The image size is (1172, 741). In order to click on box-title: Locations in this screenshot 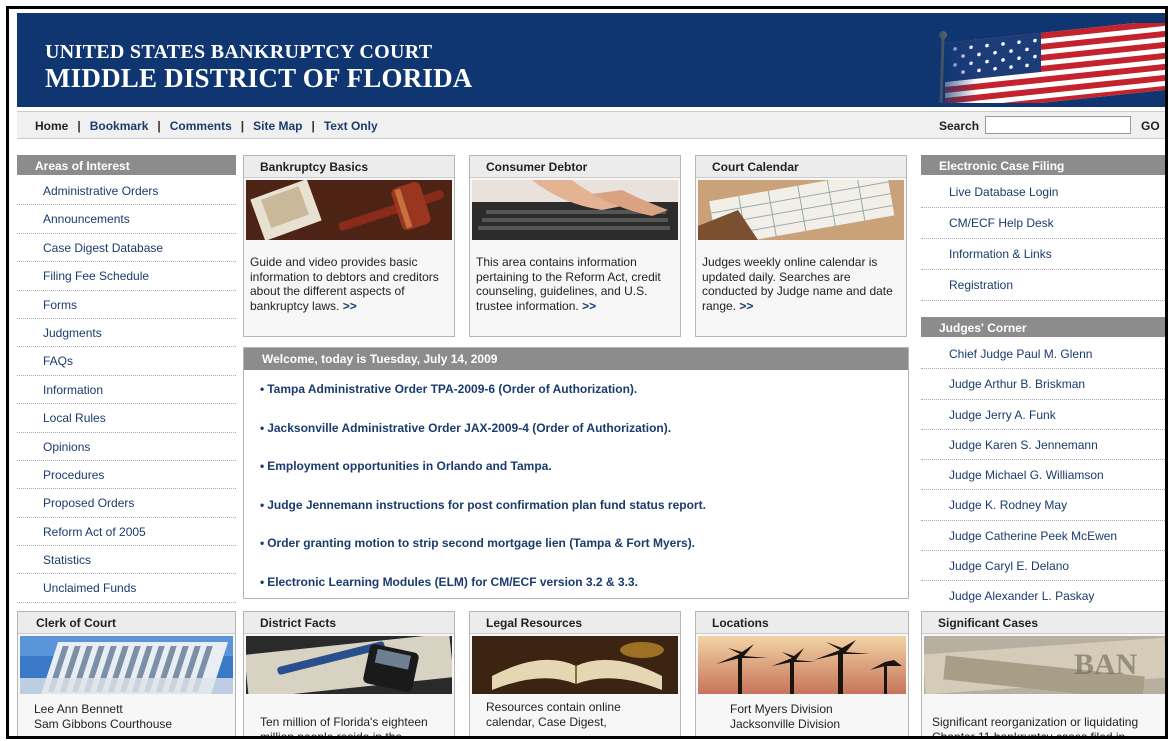, I will do `click(802, 623)`.